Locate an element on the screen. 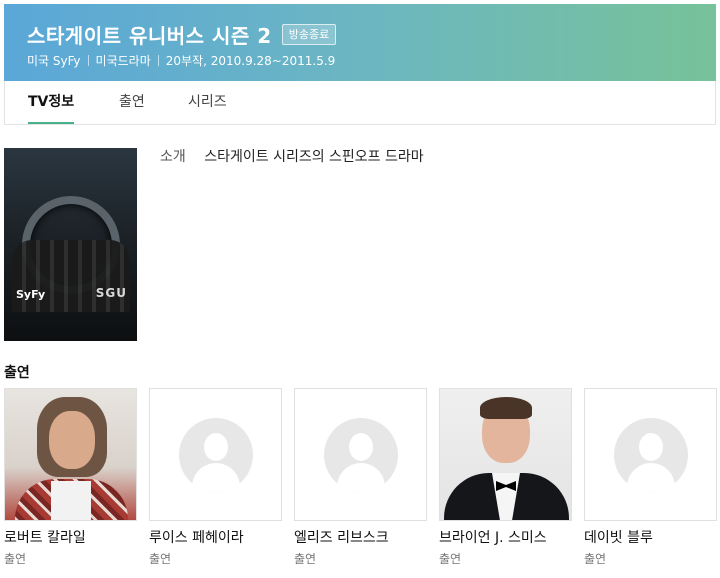 This screenshot has height=578, width=720. program-title: 스타게이트 유니버스 시즌 2 is located at coordinates (149, 36).